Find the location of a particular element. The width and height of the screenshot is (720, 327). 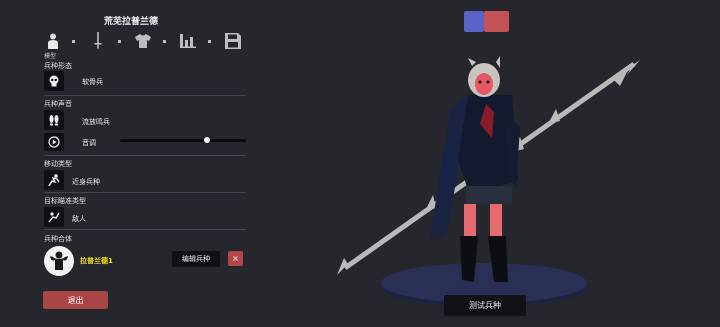

tab-clothing is located at coordinates (143, 41).